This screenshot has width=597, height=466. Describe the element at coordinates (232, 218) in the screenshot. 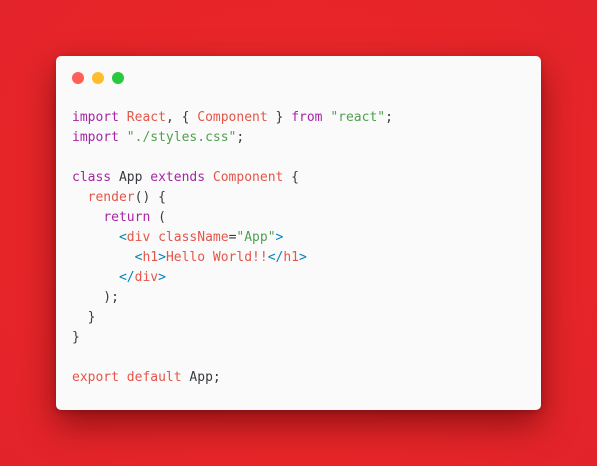

I see `code-line: return (` at that location.